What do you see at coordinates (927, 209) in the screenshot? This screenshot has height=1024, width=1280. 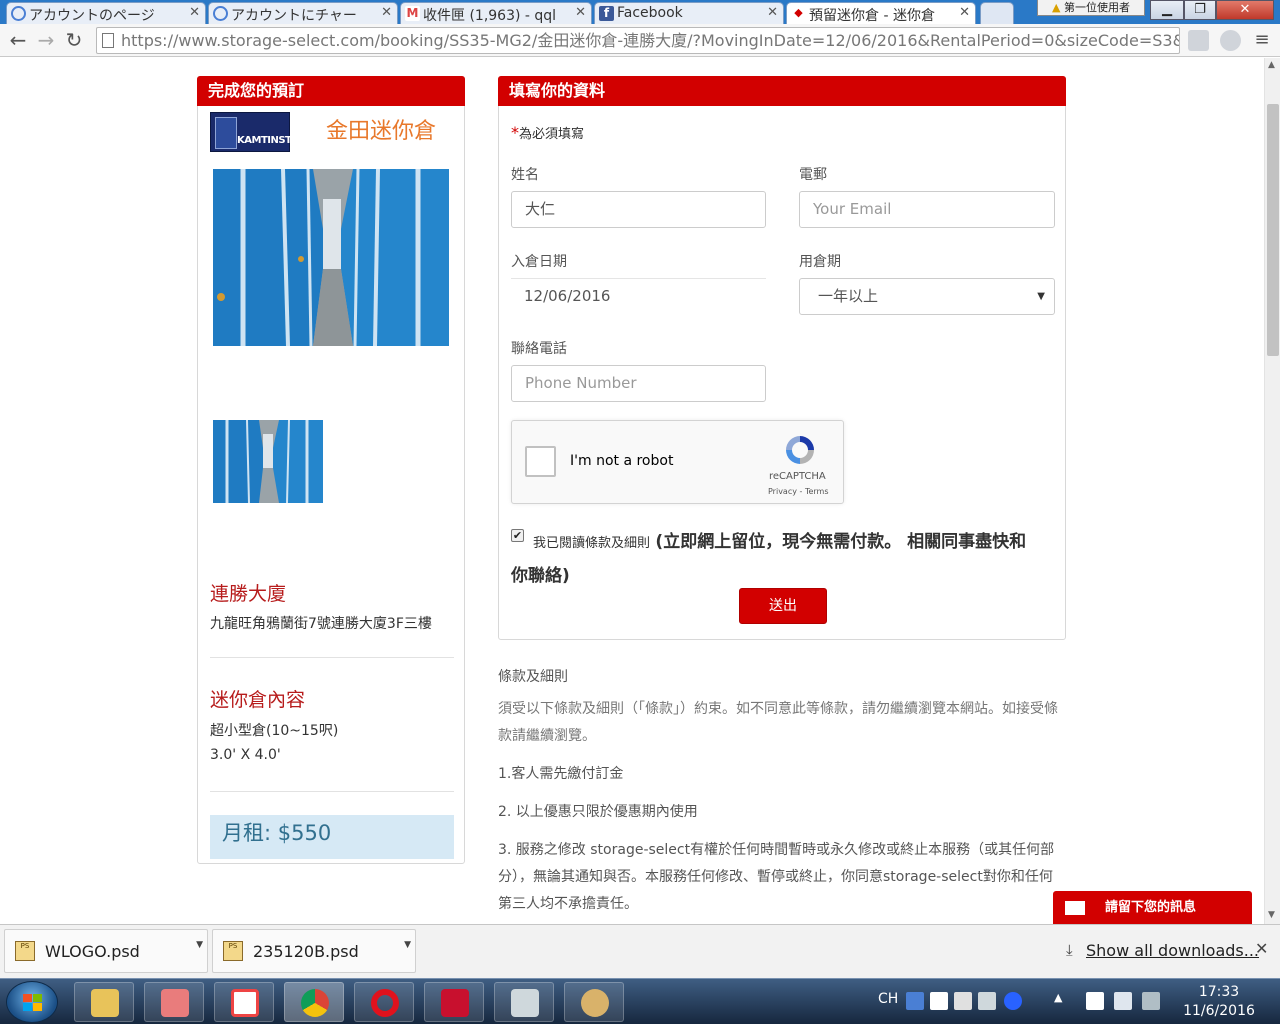 I see `email-field: Your Email` at bounding box center [927, 209].